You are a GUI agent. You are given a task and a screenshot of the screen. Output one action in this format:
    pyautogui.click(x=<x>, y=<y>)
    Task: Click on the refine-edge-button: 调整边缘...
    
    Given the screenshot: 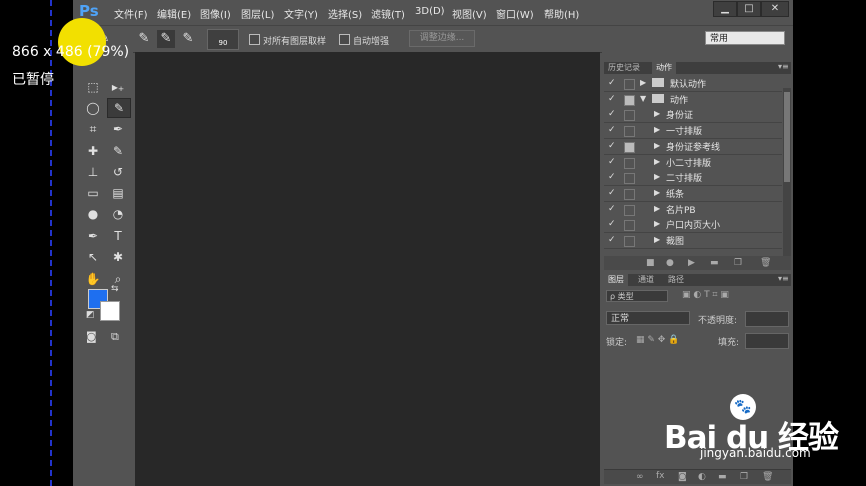 What is the action you would take?
    pyautogui.click(x=442, y=38)
    